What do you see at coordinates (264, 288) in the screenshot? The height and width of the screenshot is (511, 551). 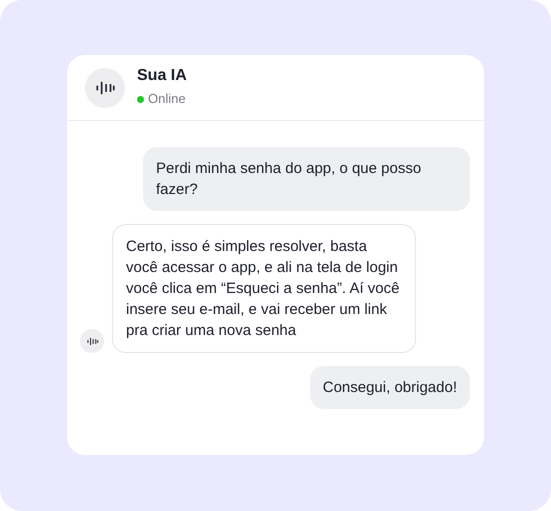 I see `assistant-message: Certo, isso é simples resolver, basta você acessar o app, e ali na tela de login você clica em “Esqueci a senha”. Aí você insere seu e-mail, e vai receber um link pra criar uma nova senha` at bounding box center [264, 288].